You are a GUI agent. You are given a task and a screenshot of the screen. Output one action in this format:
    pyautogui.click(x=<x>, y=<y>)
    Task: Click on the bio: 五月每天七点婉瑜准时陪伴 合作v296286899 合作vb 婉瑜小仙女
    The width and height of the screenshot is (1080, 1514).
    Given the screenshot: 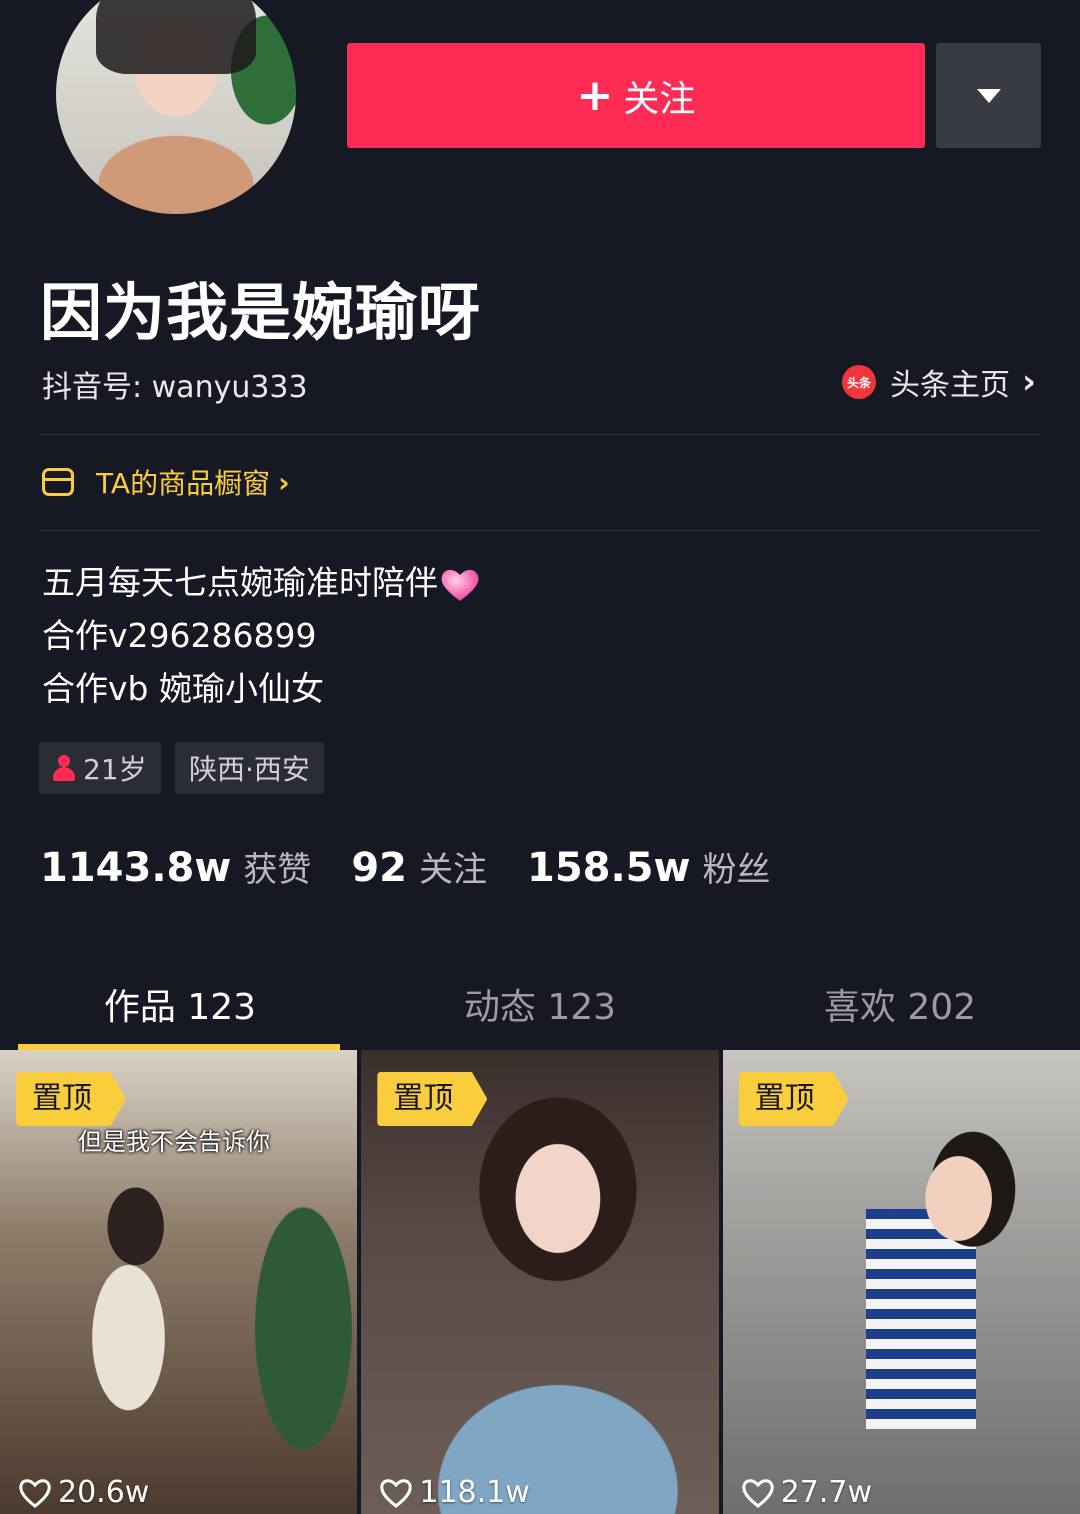 What is the action you would take?
    pyautogui.click(x=261, y=635)
    